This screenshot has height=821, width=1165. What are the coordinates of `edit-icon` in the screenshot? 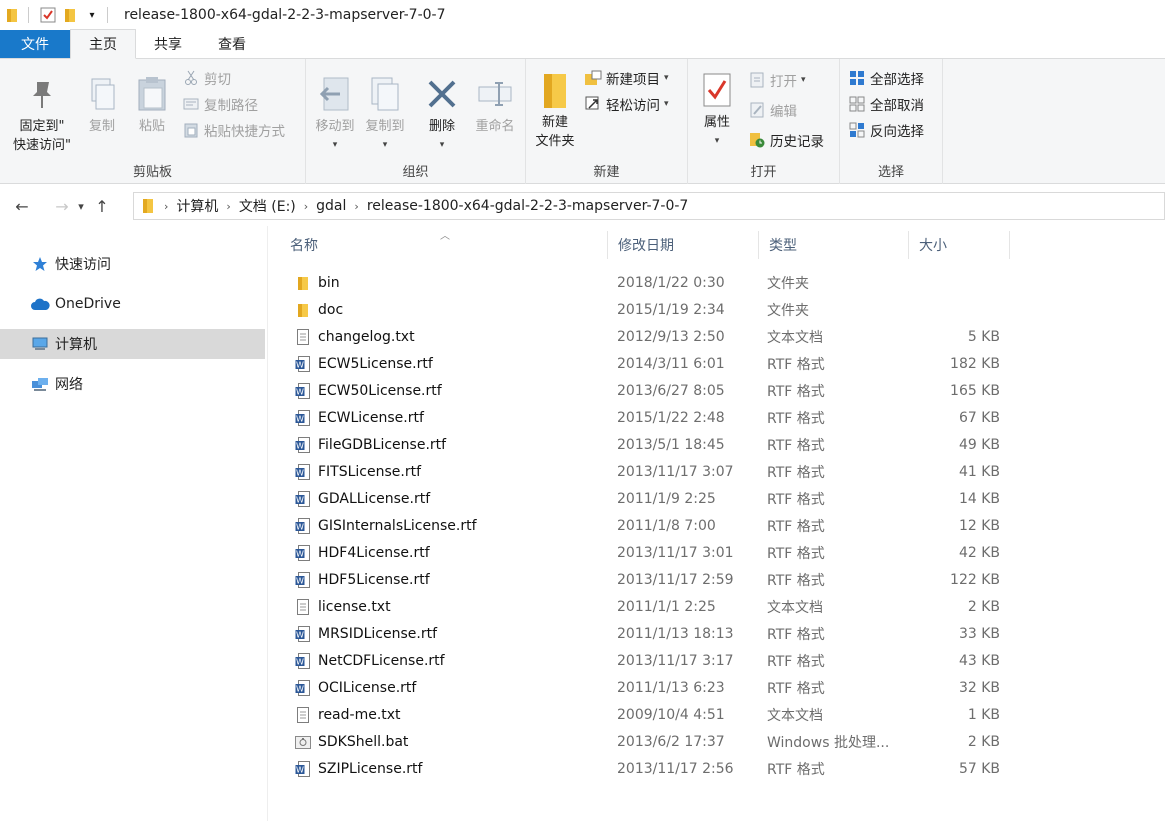 It's located at (757, 110).